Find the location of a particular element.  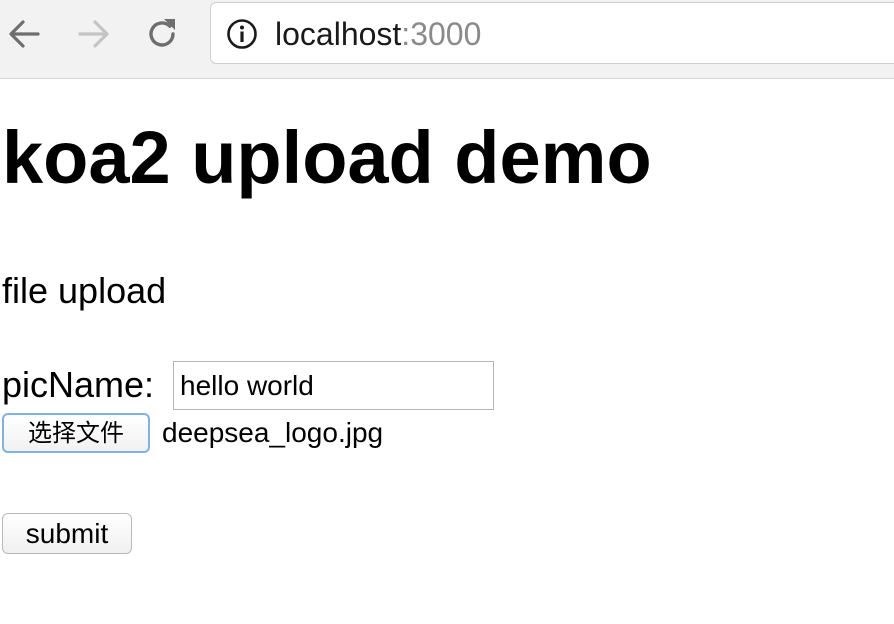

forward-button is located at coordinates (94, 34).